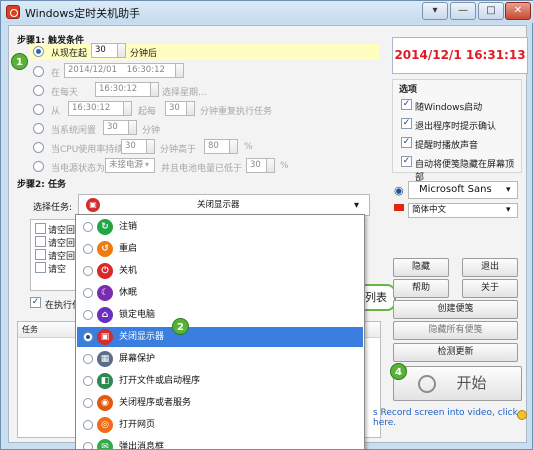  I want to click on checkbox-row-label-1: 请空回, so click(62, 231).